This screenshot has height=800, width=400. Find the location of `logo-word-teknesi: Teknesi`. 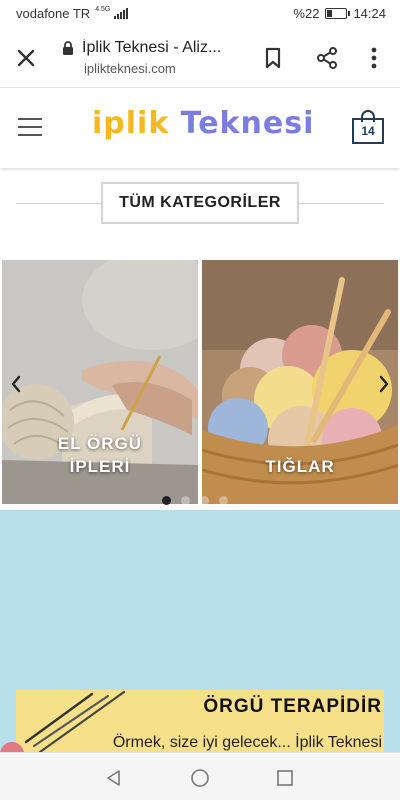

logo-word-teknesi: Teknesi is located at coordinates (247, 123).